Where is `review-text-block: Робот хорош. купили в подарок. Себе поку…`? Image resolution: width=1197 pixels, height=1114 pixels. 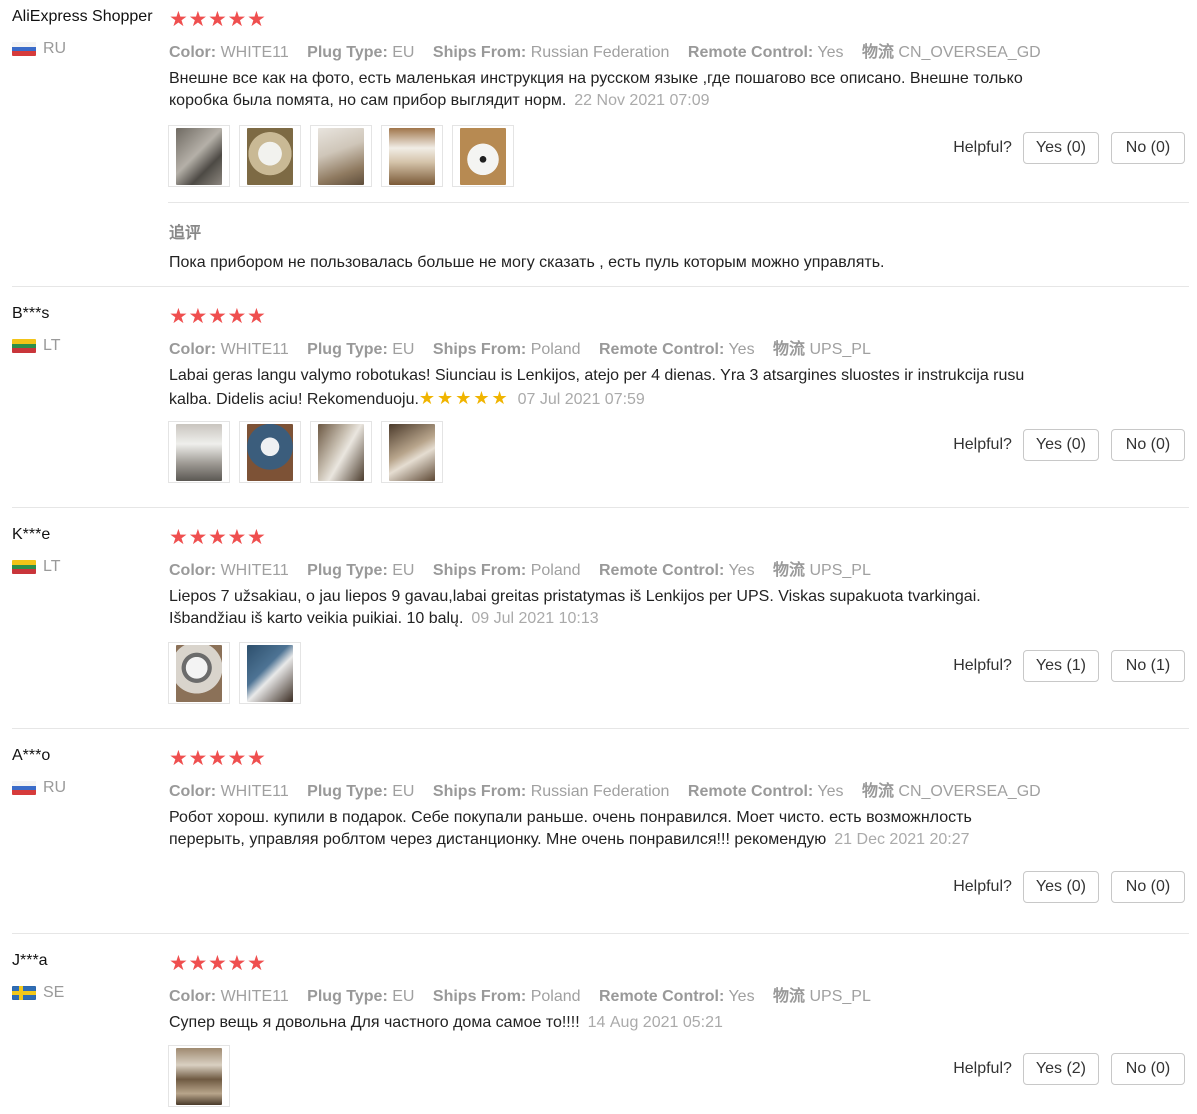
review-text-block: Робот хорош. купили в подарок. Себе поку… is located at coordinates (609, 829).